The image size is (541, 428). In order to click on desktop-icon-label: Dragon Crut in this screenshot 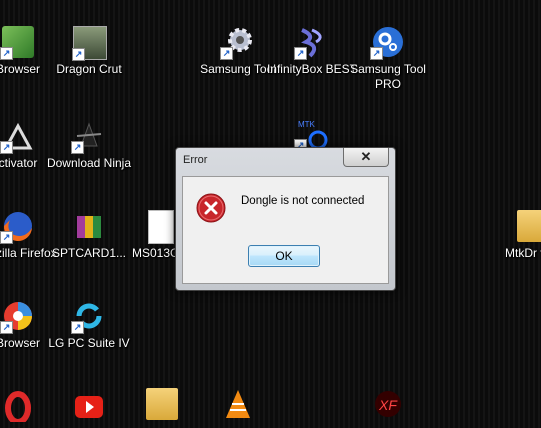, I will do `click(89, 69)`.